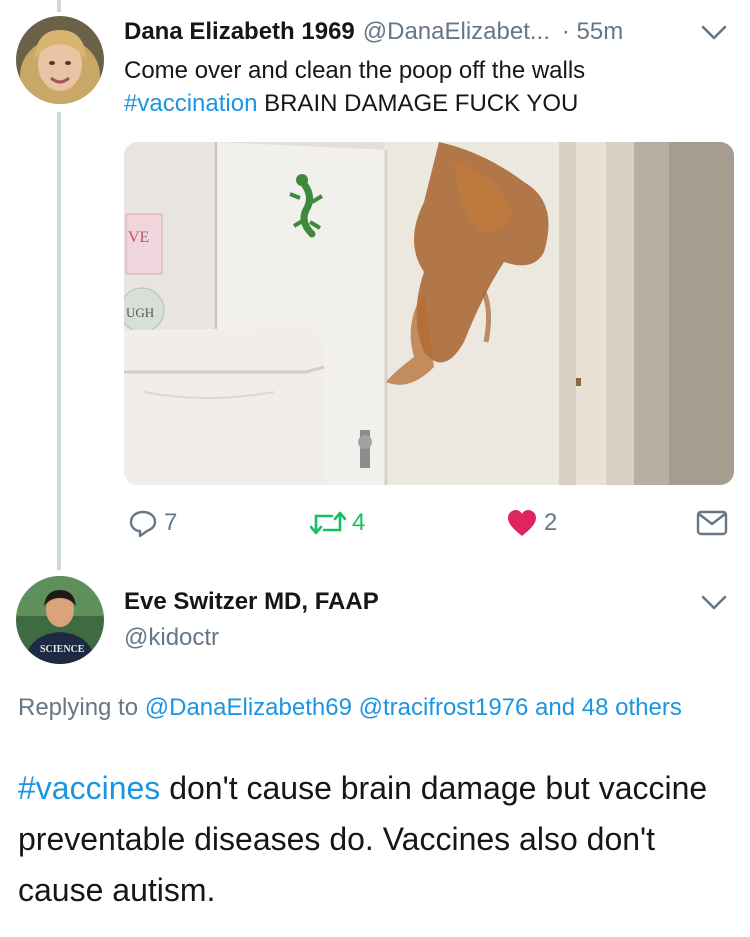  What do you see at coordinates (444, 707) in the screenshot?
I see `mention-link: @tracifrost1976` at bounding box center [444, 707].